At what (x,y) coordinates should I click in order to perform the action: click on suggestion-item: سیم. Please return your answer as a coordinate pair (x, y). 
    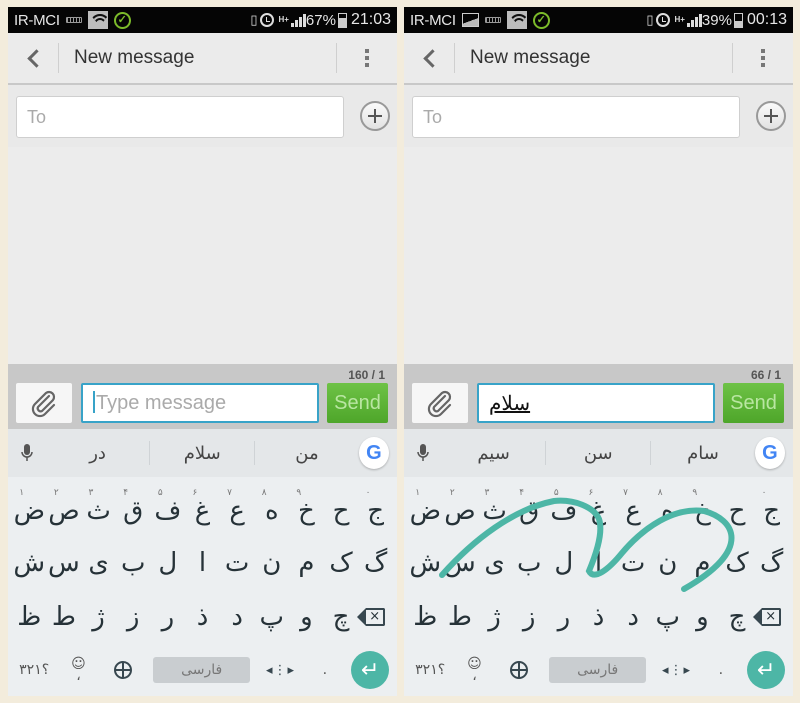
    Looking at the image, I should click on (494, 453).